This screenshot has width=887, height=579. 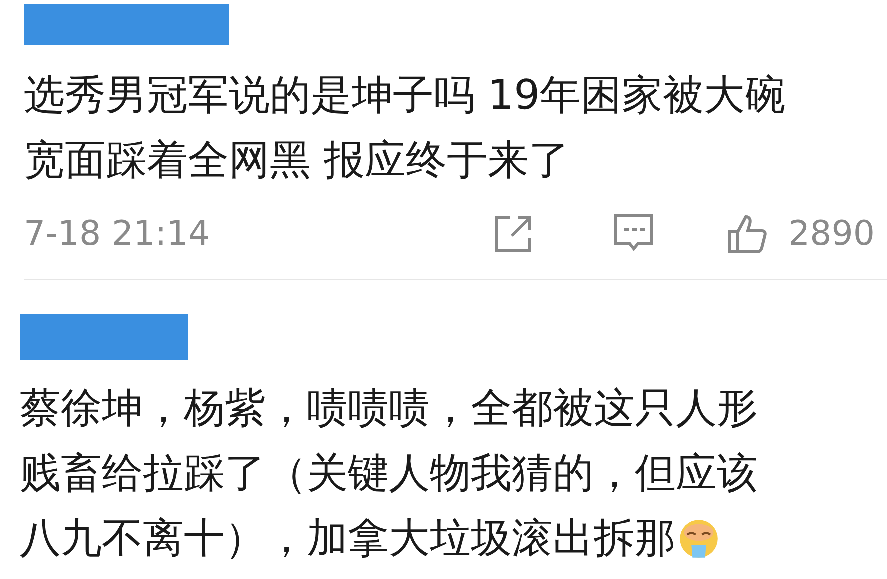 I want to click on comment-text: 宽面踩着全网黑 报应终于来了, so click(x=297, y=160).